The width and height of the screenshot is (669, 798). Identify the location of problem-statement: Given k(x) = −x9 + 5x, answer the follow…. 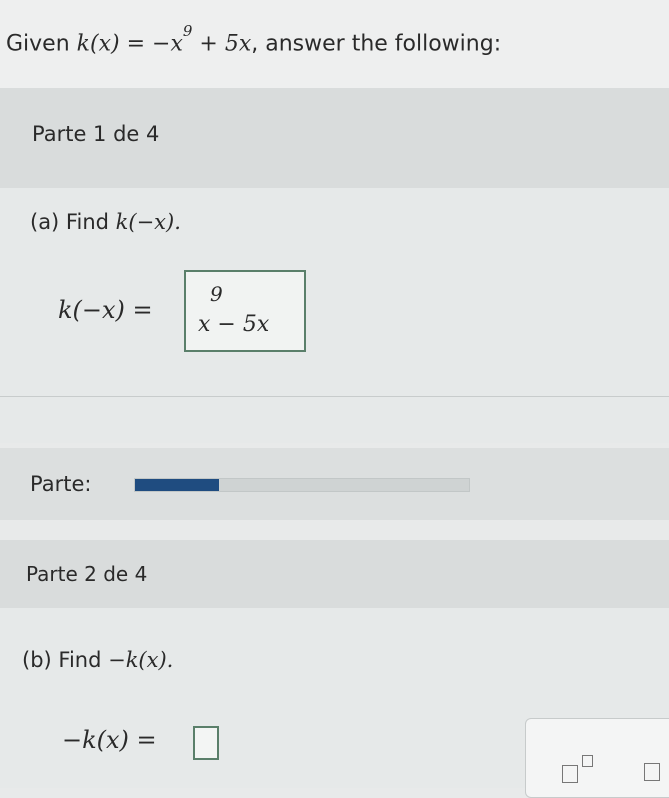
(254, 39).